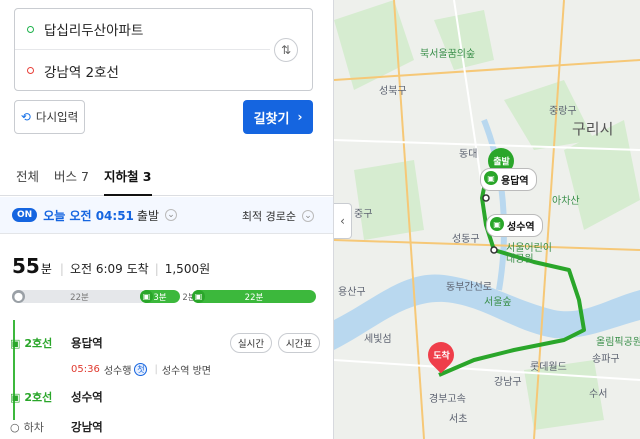 The image size is (640, 439). I want to click on map-label-gyeongbu: 경부고속, so click(447, 399).